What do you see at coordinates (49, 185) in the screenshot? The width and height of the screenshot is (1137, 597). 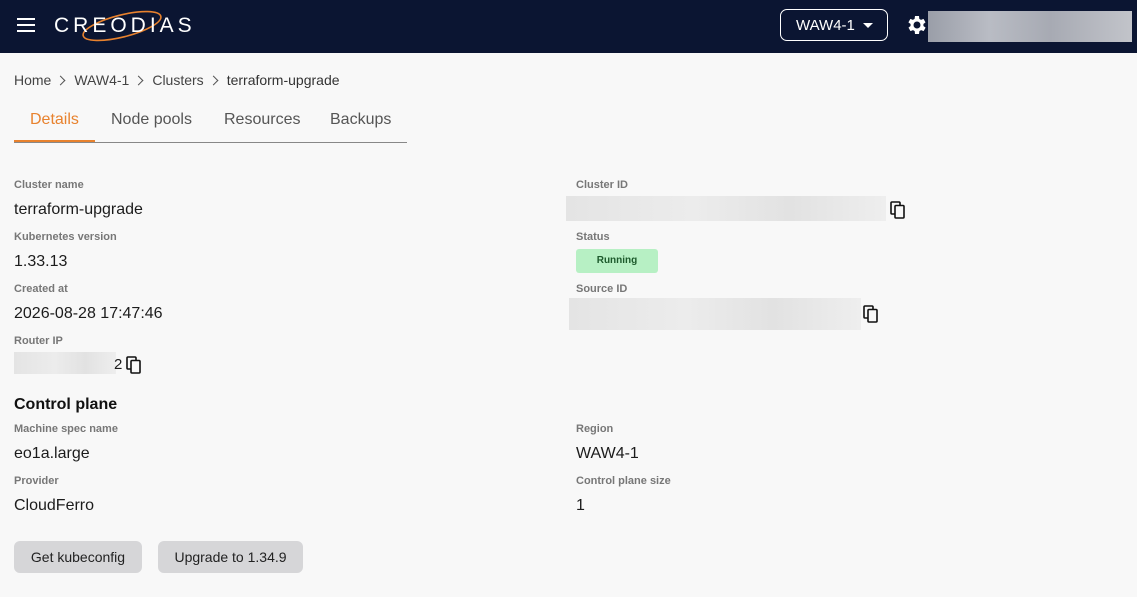 I see `cluster-name-label: Cluster name` at bounding box center [49, 185].